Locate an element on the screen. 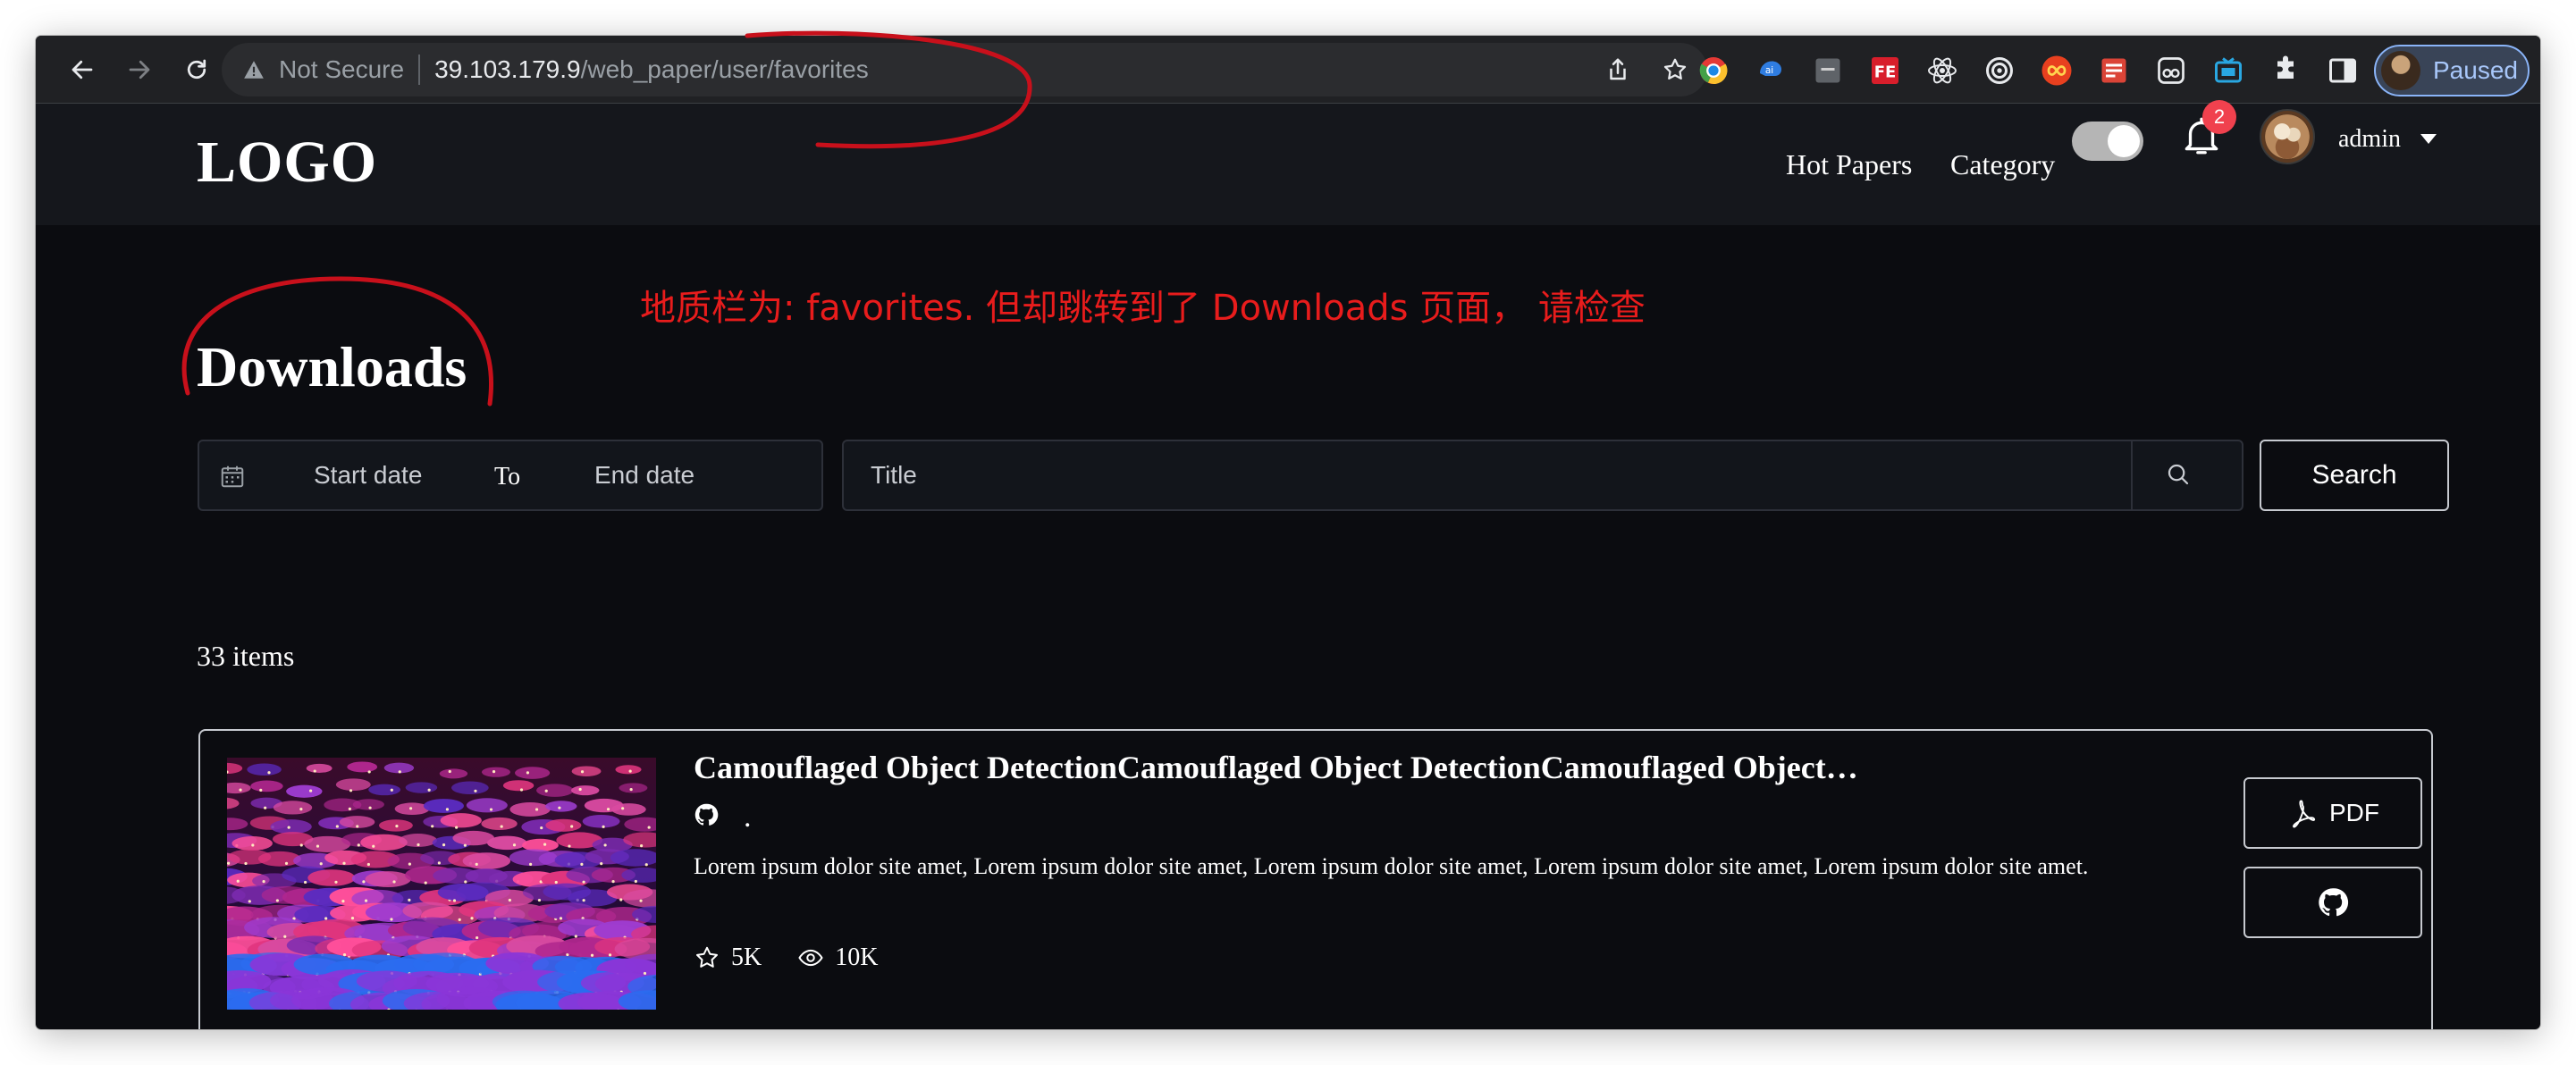  nav-hot-papers: Hot Papers is located at coordinates (1849, 164).